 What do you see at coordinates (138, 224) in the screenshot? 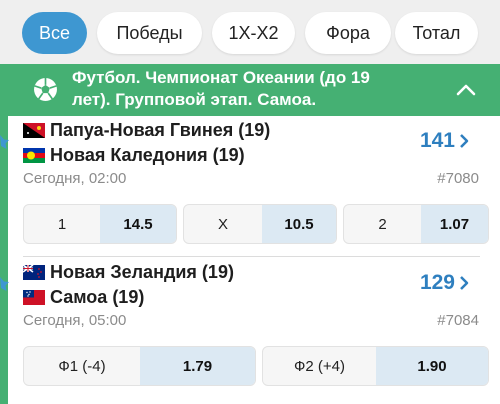
I see `odd-value: 14.5` at bounding box center [138, 224].